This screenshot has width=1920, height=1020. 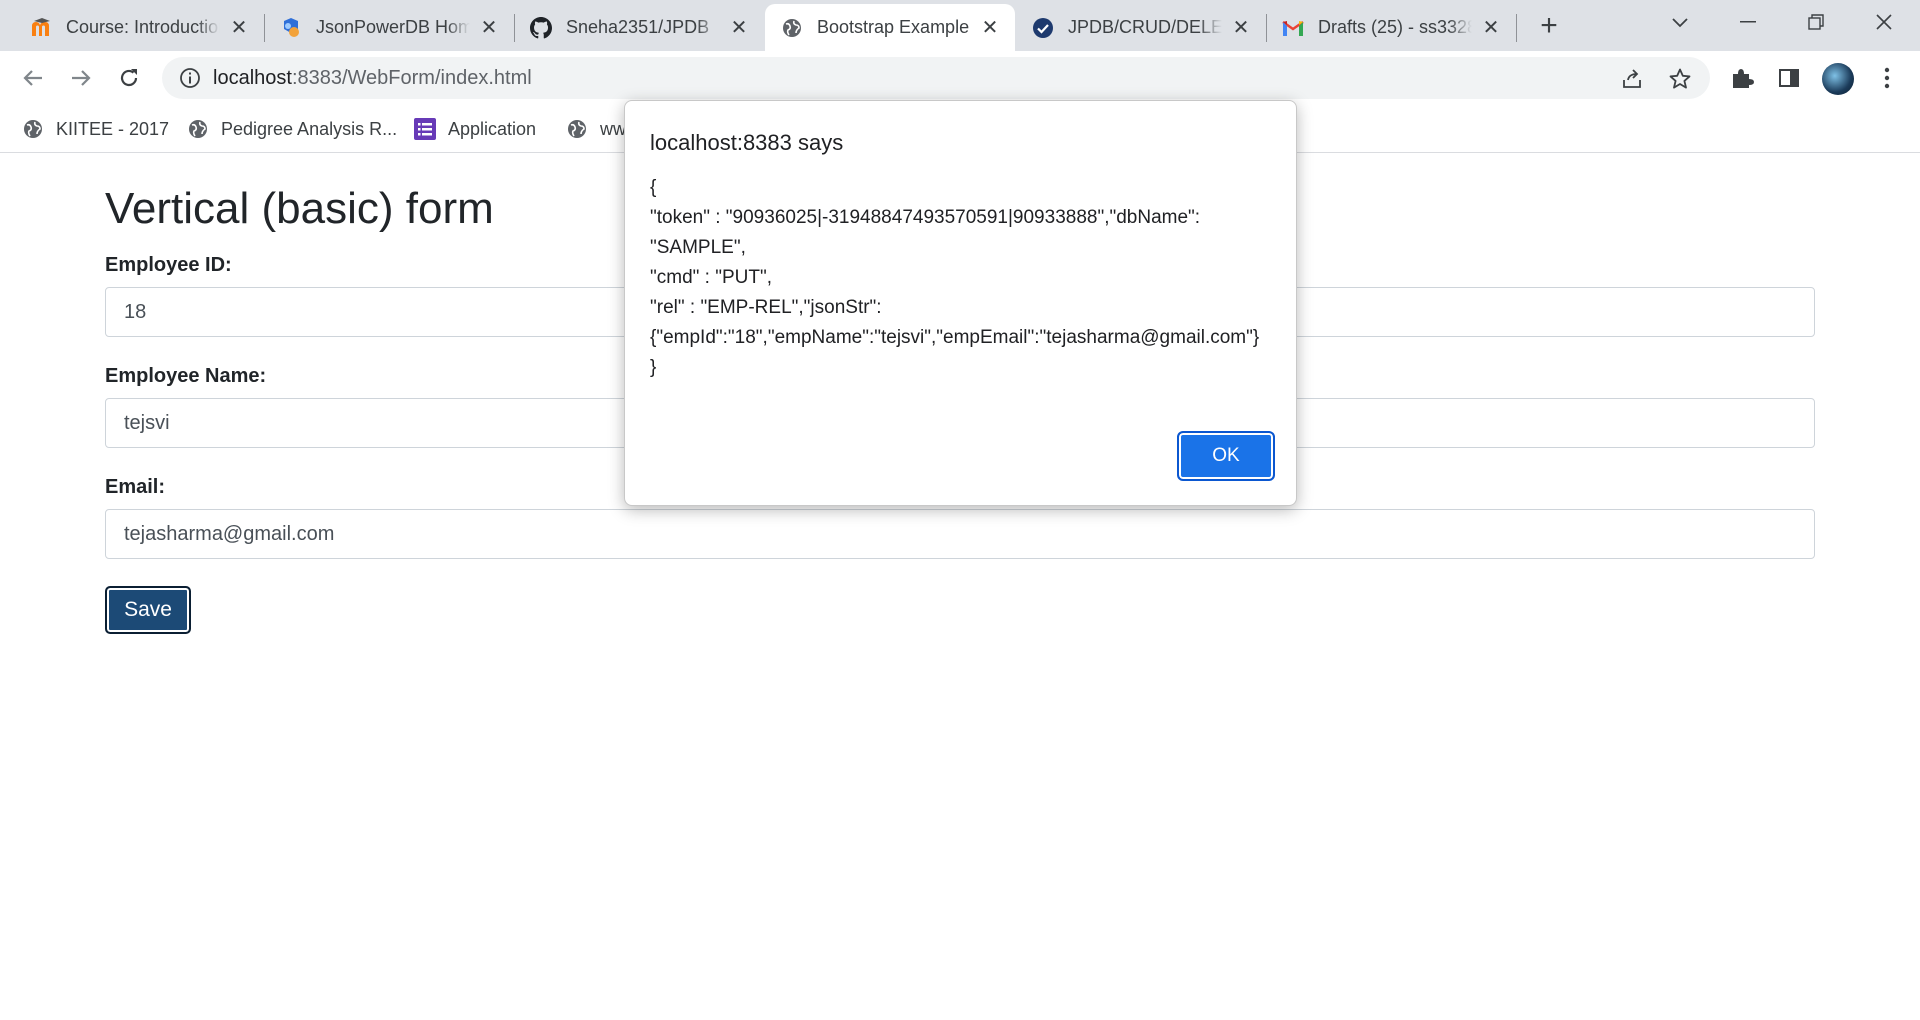 What do you see at coordinates (81, 78) in the screenshot?
I see `forward-arrow-icon` at bounding box center [81, 78].